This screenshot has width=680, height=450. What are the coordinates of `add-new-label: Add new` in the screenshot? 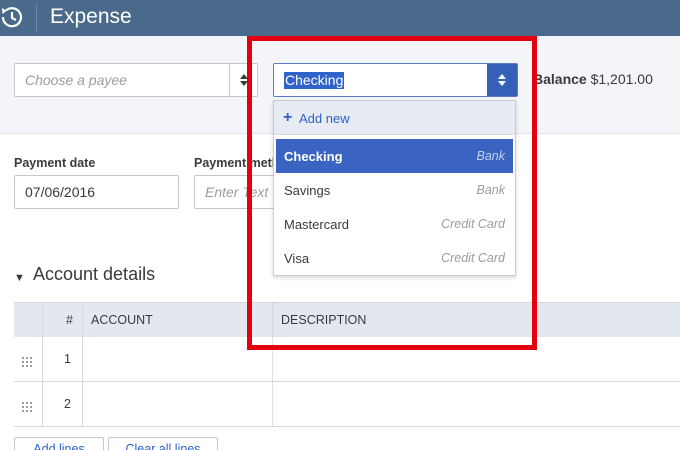 It's located at (324, 118).